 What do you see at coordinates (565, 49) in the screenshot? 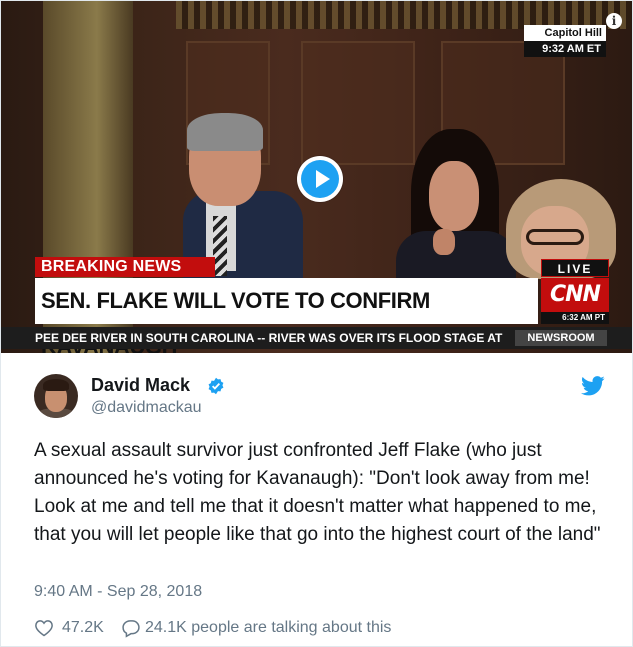
I see `location-time: 9:32 AM ET` at bounding box center [565, 49].